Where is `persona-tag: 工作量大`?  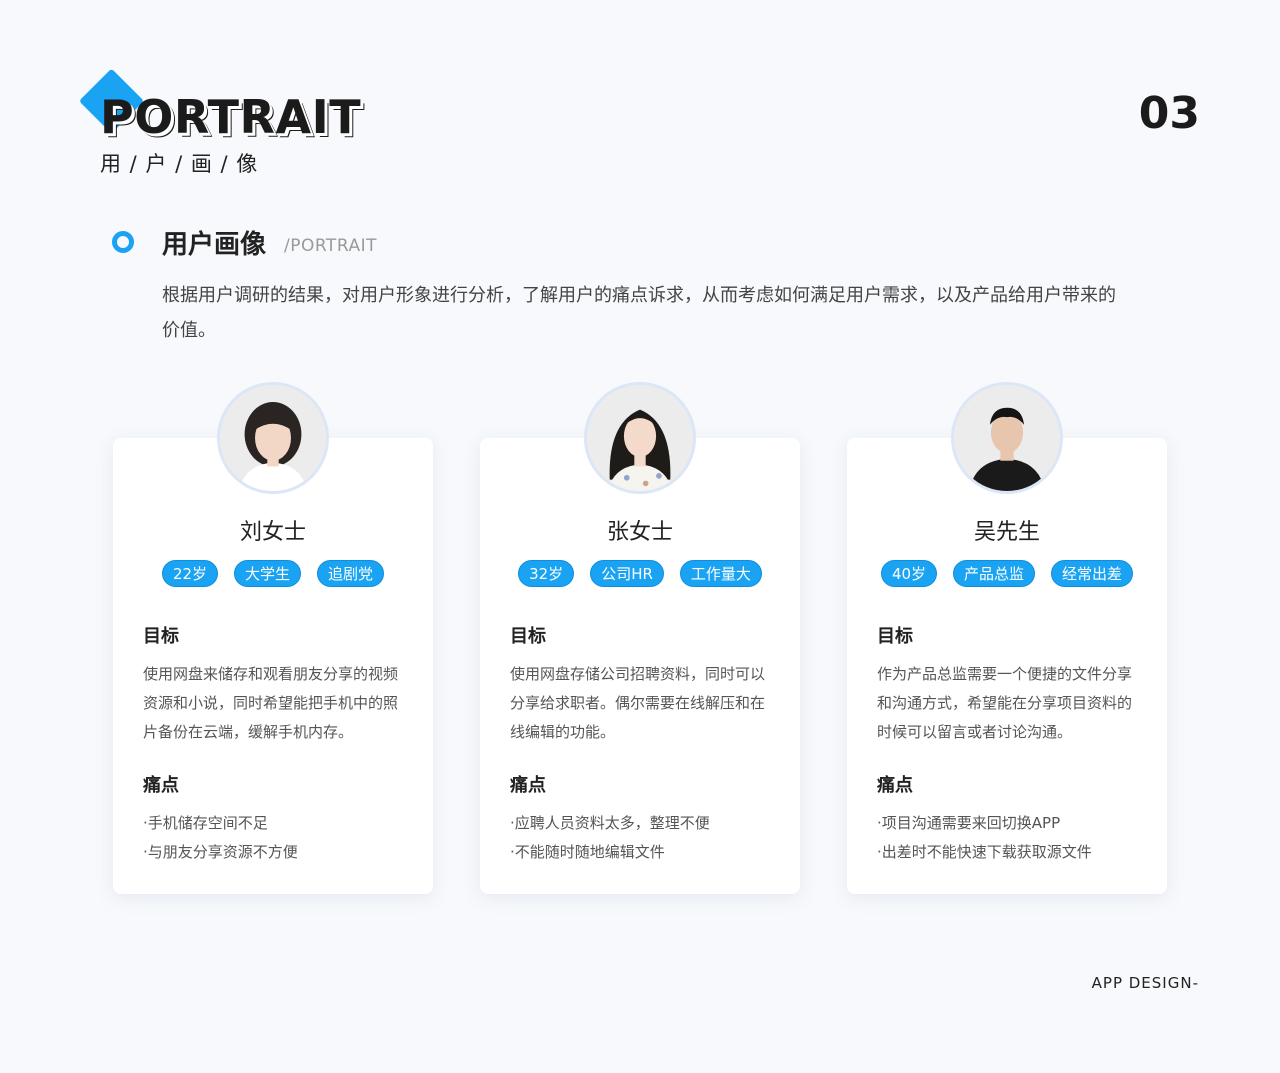 persona-tag: 工作量大 is located at coordinates (720, 573).